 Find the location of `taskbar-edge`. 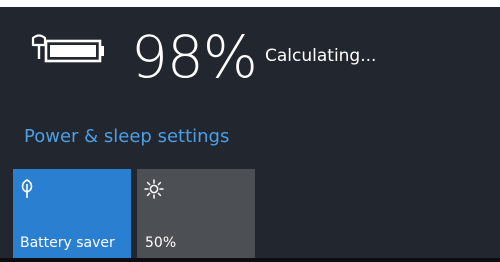

taskbar-edge is located at coordinates (250, 260).